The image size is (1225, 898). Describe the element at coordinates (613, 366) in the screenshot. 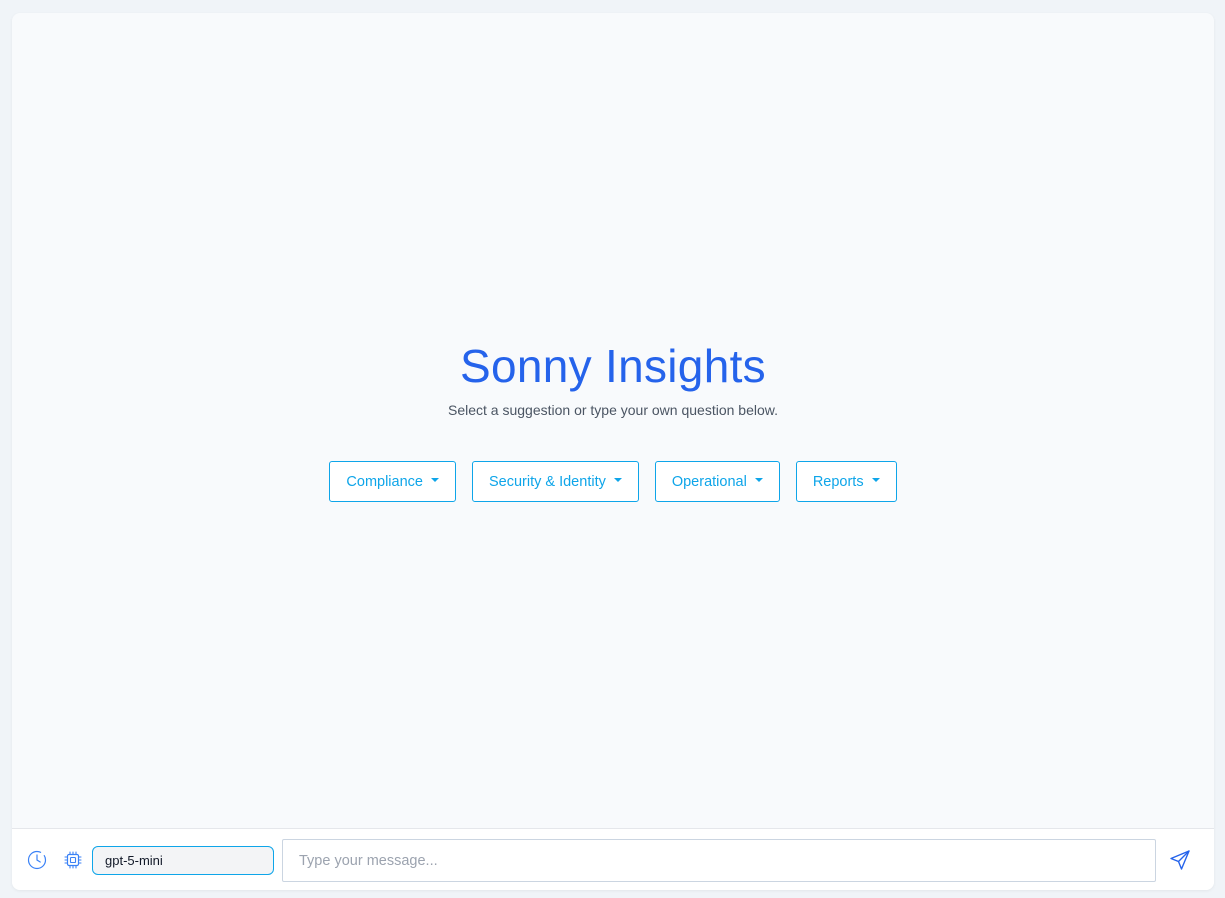

I see `page-title: Sonny Insights` at that location.